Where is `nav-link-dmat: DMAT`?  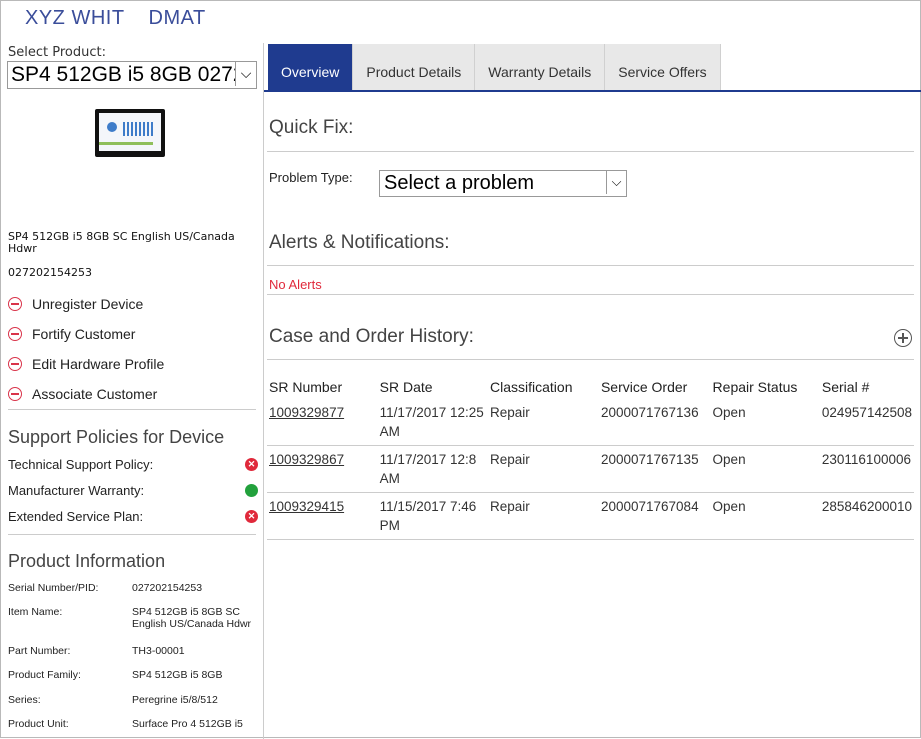 nav-link-dmat: DMAT is located at coordinates (177, 22).